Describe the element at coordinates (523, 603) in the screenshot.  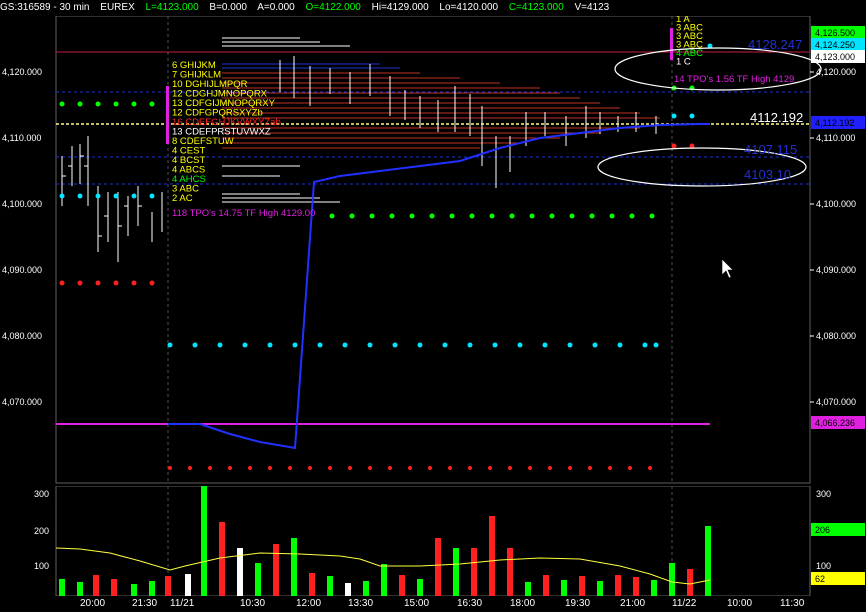
I see `time-tick: 18:00` at that location.